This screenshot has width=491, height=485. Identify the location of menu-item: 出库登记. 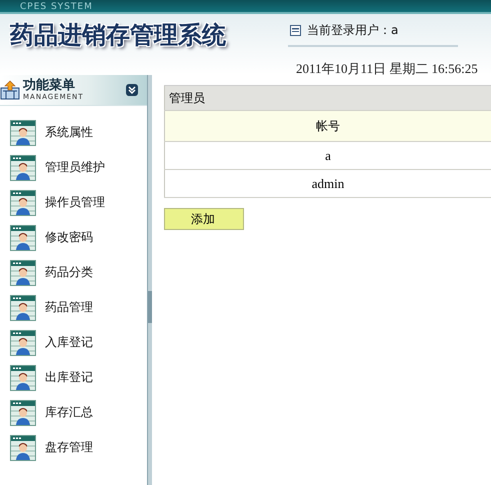
(69, 377).